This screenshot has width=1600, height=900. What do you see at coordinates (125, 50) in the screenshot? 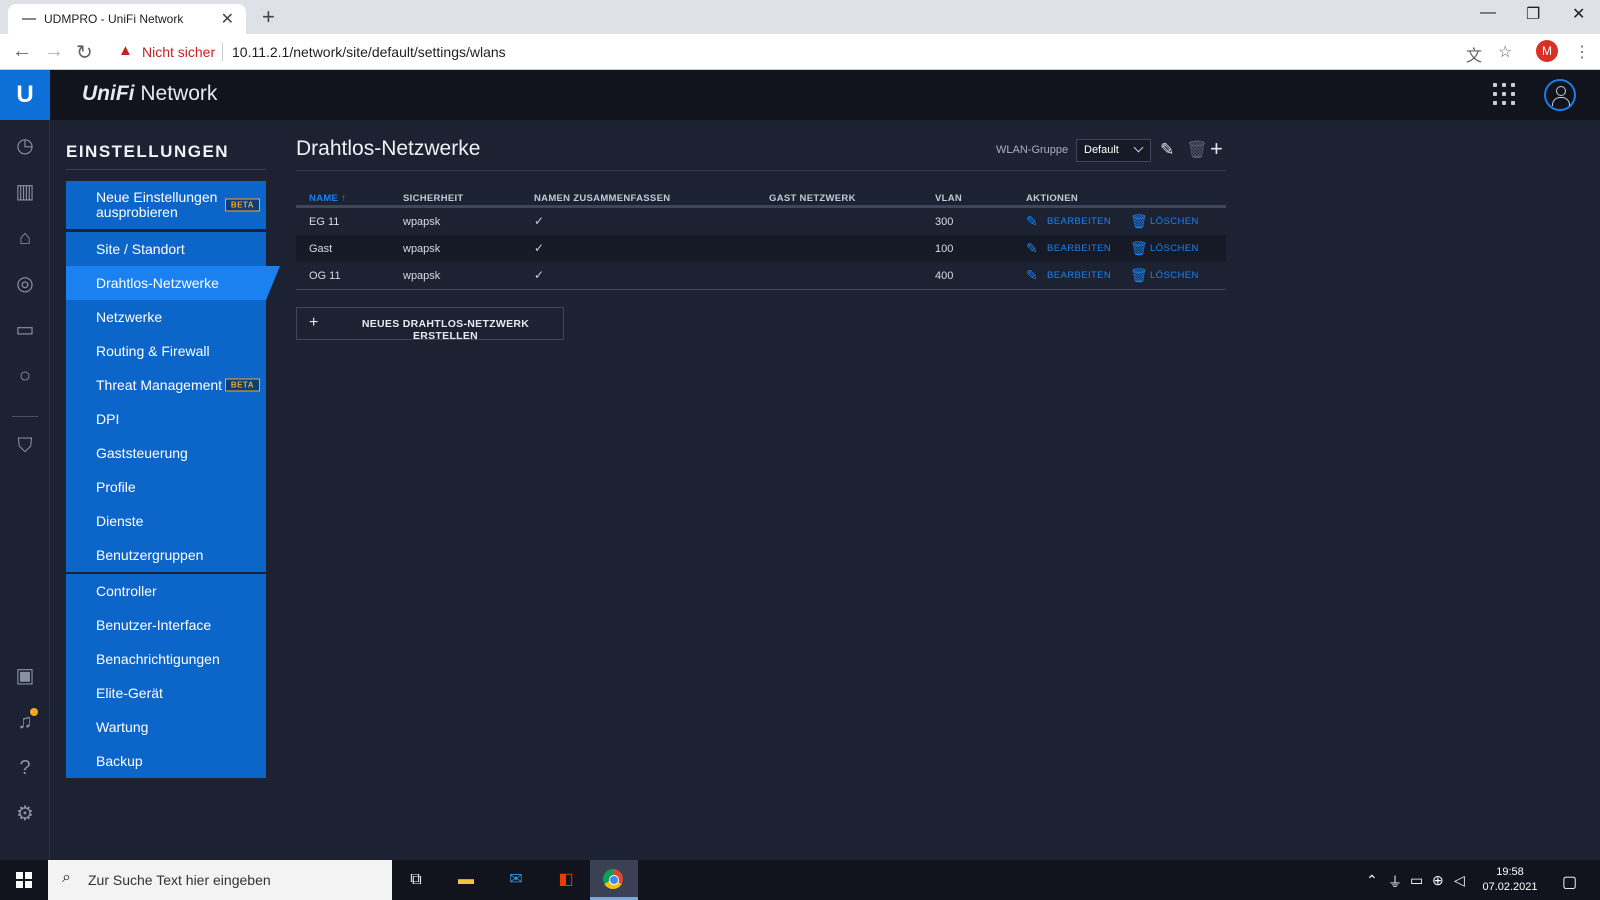
I see `warning-icon: ▲` at bounding box center [125, 50].